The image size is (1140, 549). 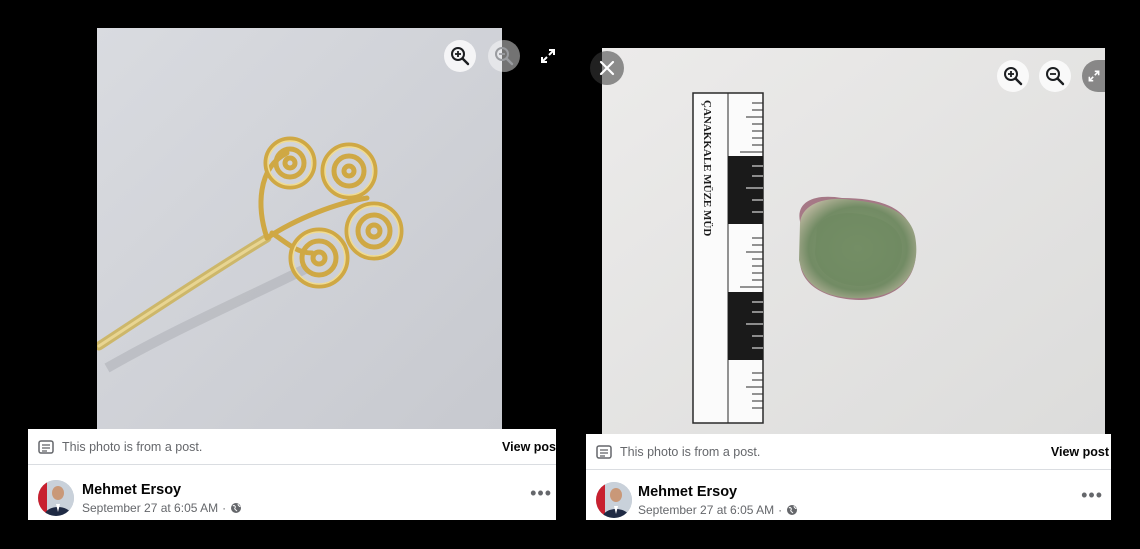 I want to click on photo-notice-row: This photo is from a post. View pos, so click(x=292, y=447).